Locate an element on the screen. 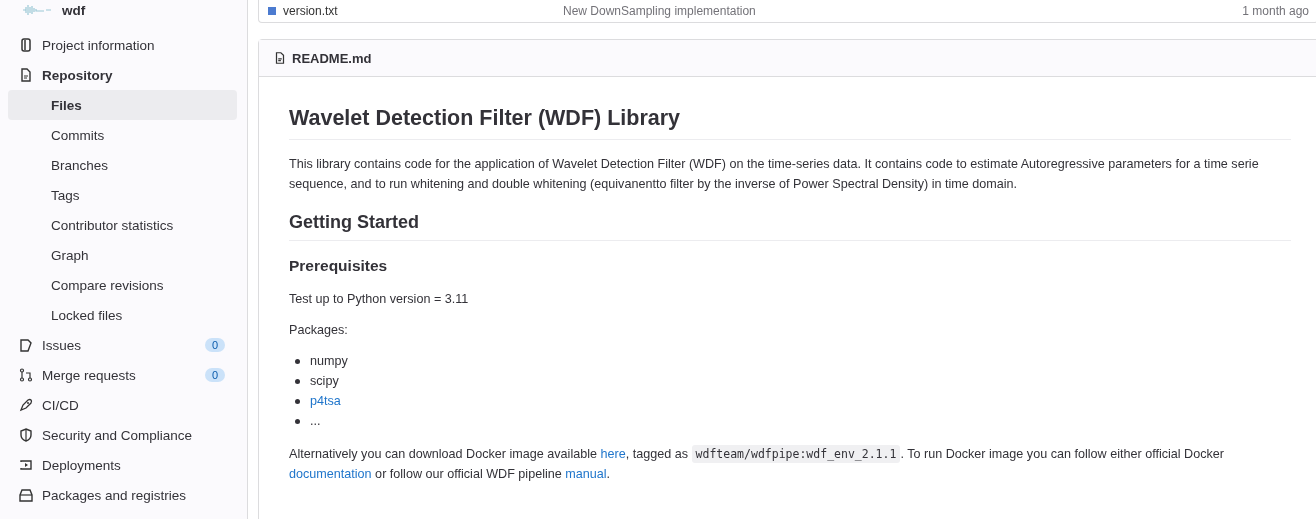  sidebar-item: Branches is located at coordinates (122, 165).